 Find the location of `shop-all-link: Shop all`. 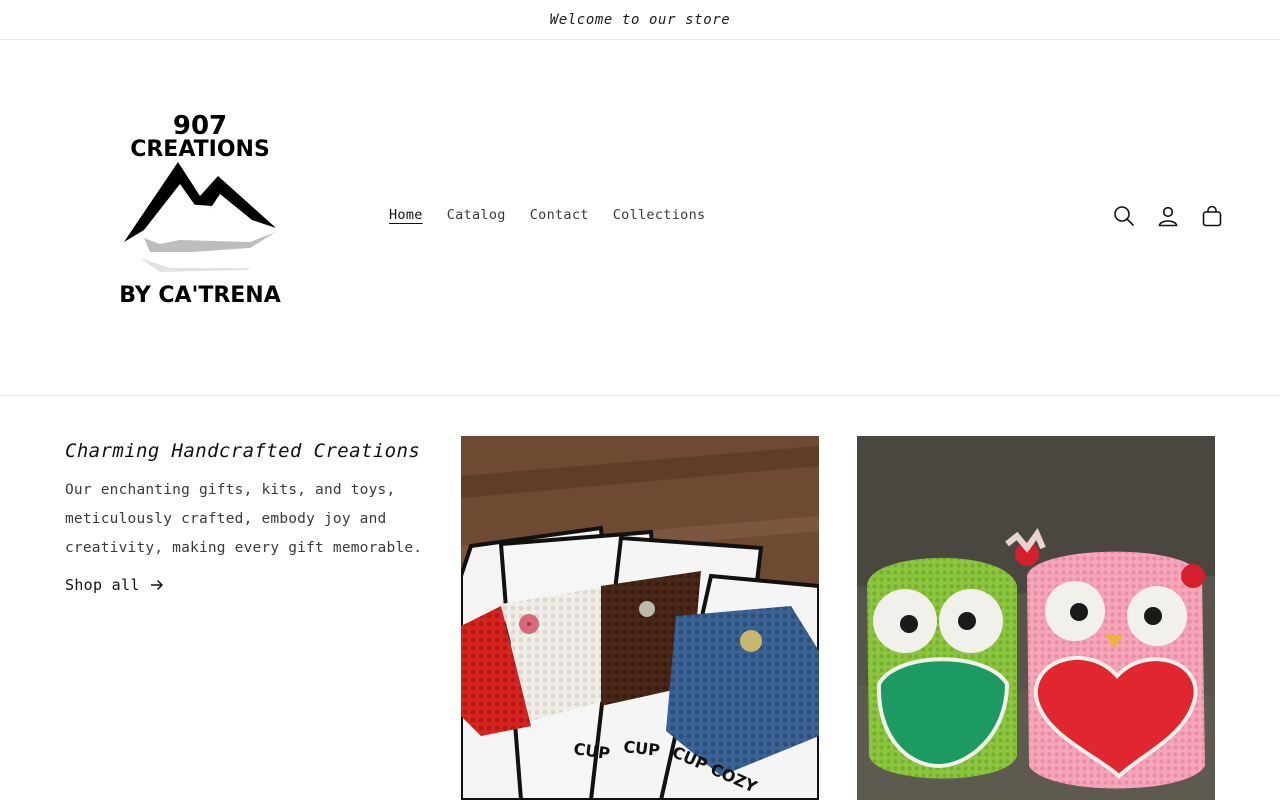

shop-all-link: Shop all is located at coordinates (114, 585).